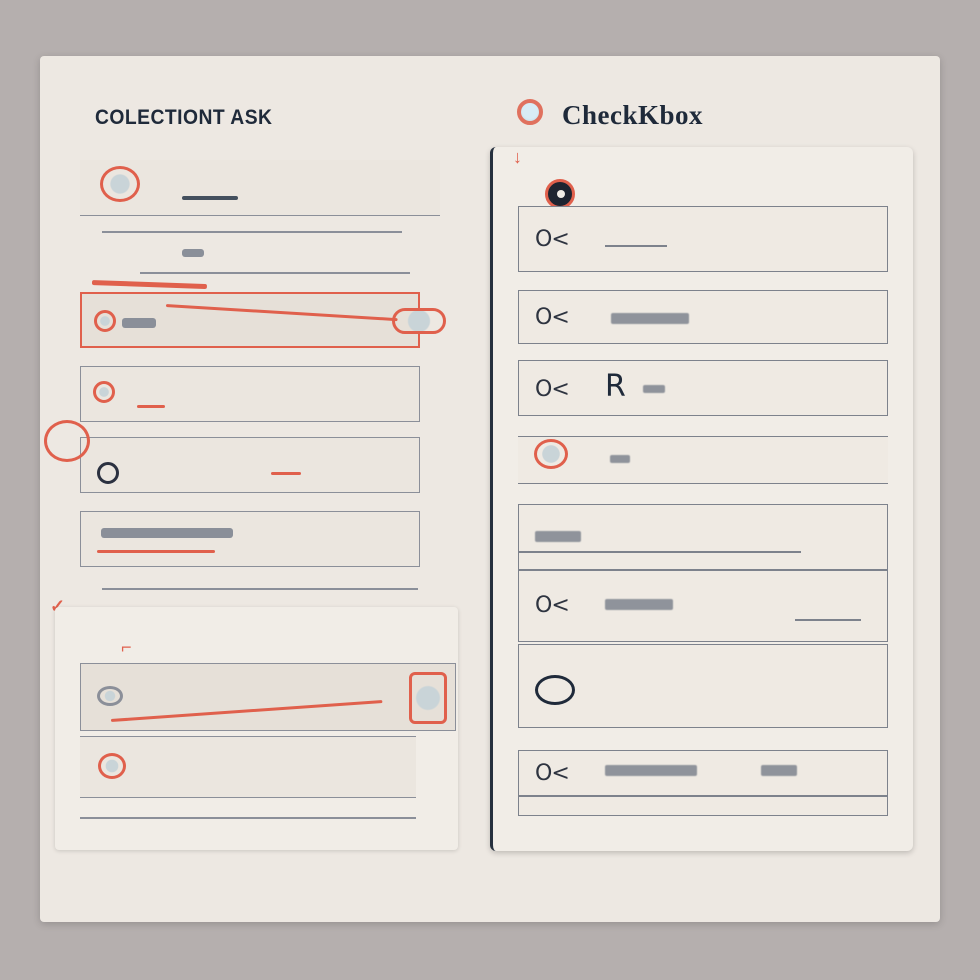 This screenshot has width=980, height=980. Describe the element at coordinates (126, 647) in the screenshot. I see `annotation-mark: ⌐` at that location.